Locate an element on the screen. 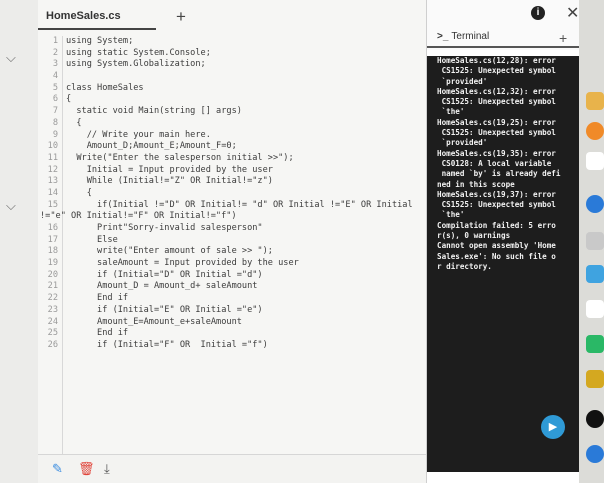 The height and width of the screenshot is (483, 604). line-number: 10 is located at coordinates (52, 146).